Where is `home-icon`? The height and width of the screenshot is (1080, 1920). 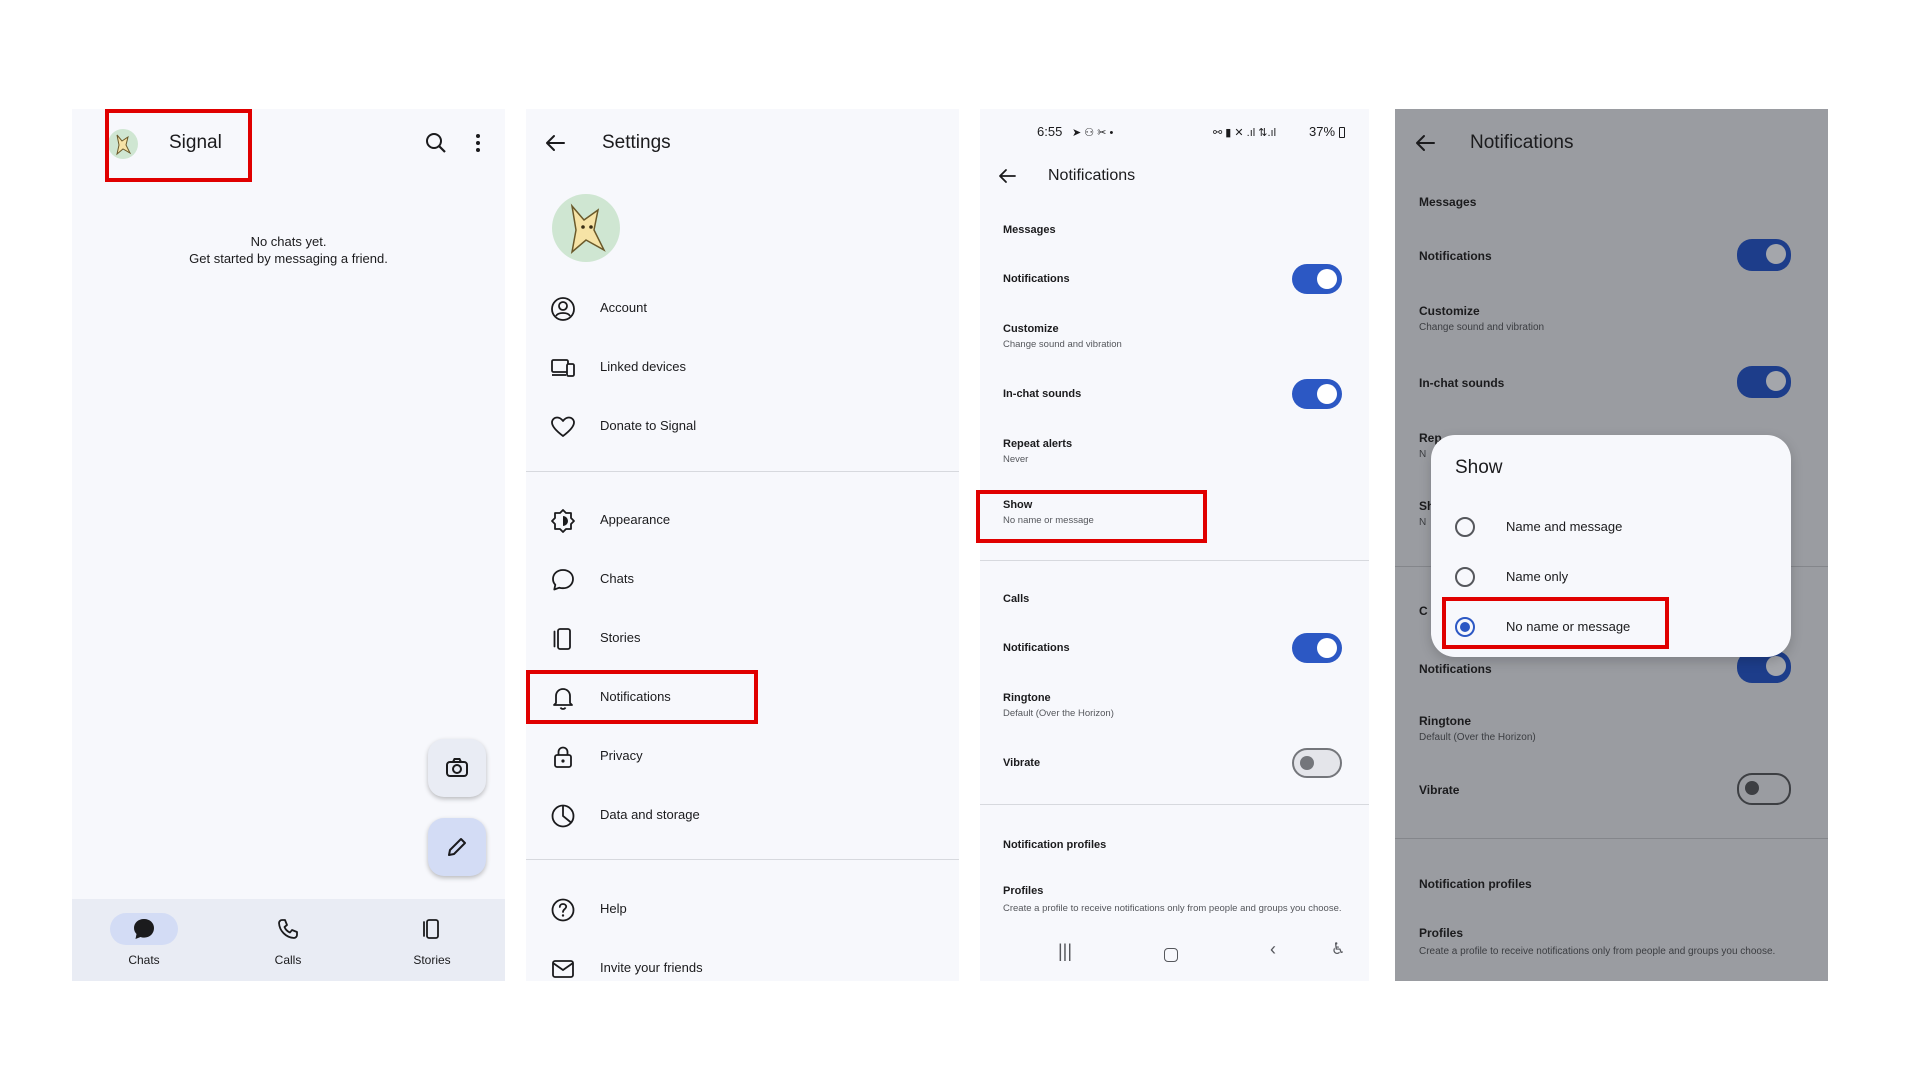 home-icon is located at coordinates (1171, 955).